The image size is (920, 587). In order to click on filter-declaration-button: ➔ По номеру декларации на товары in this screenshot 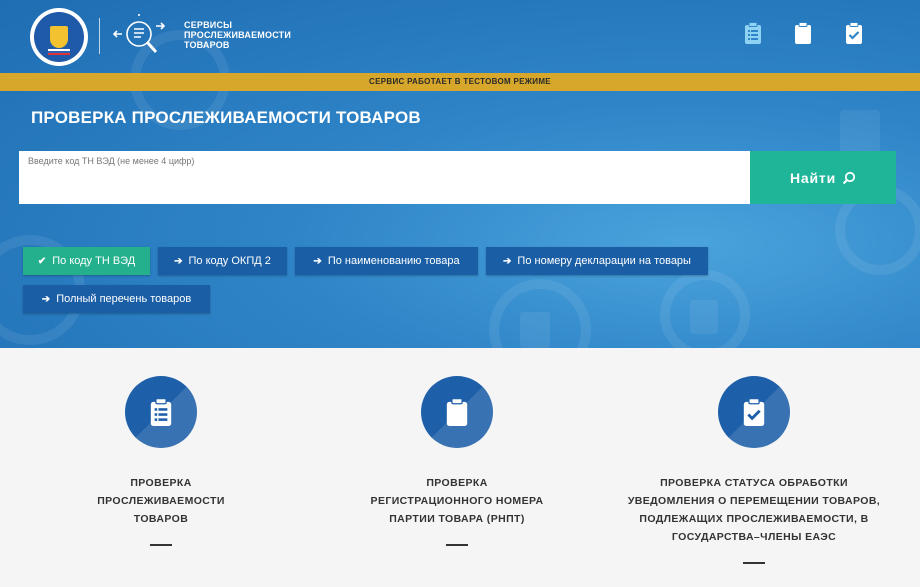, I will do `click(597, 261)`.